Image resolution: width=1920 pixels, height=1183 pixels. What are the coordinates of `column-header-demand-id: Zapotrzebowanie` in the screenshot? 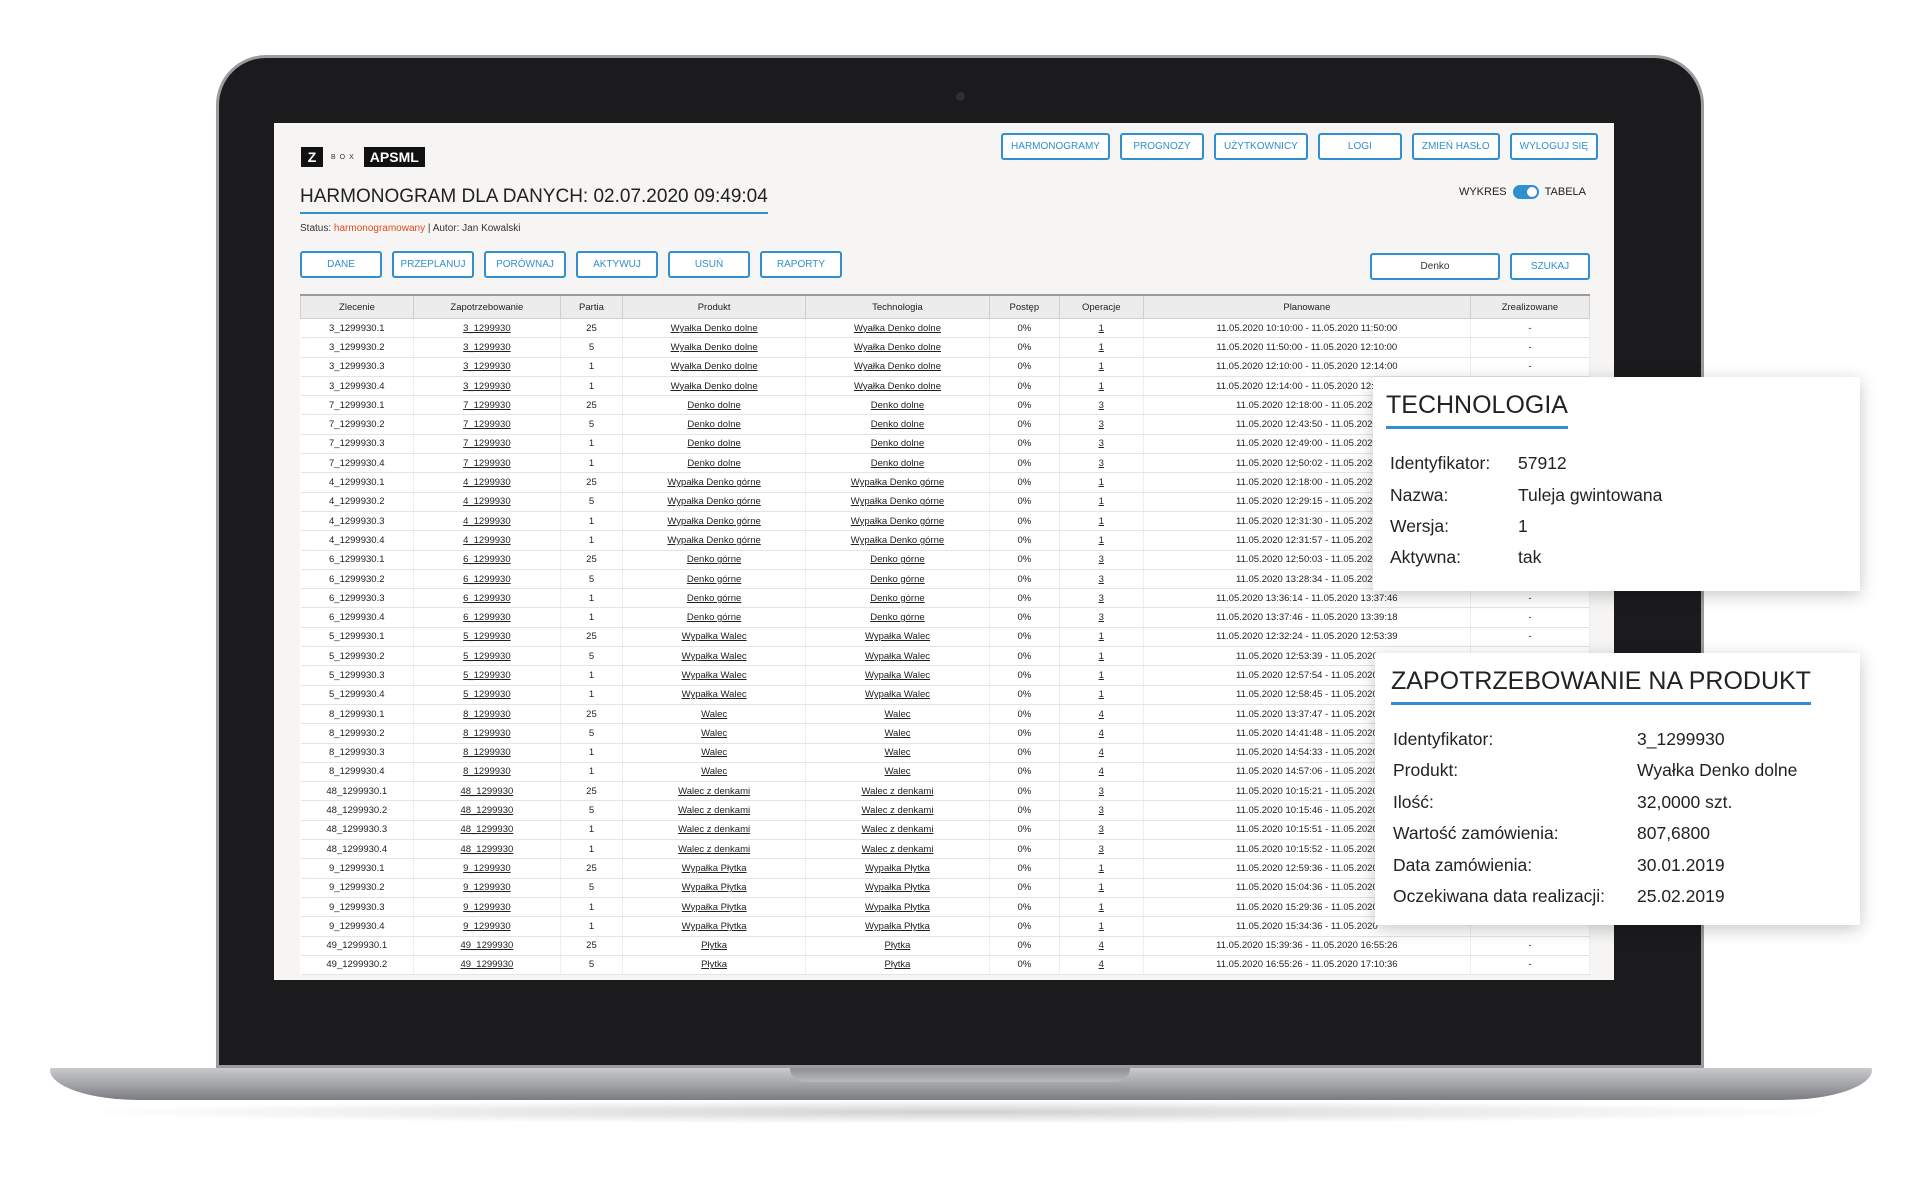 It's located at (487, 306).